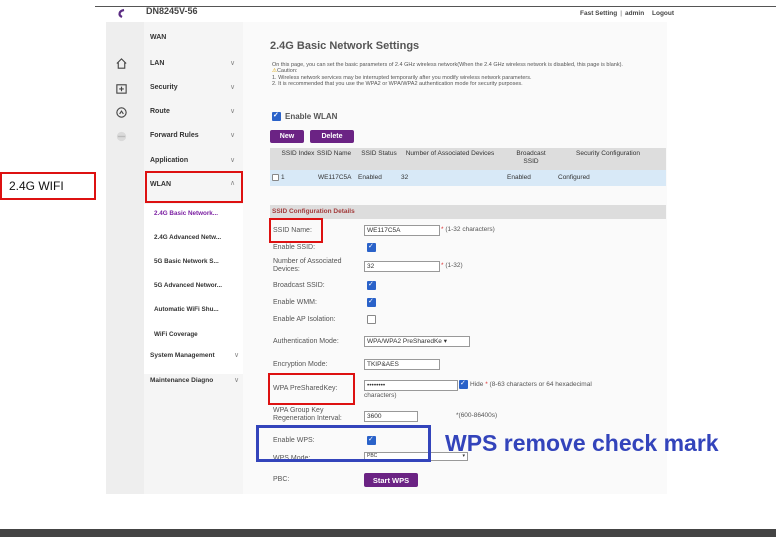  What do you see at coordinates (196, 334) in the screenshot?
I see `submenu-wifi-coverage: WiFi Coverage` at bounding box center [196, 334].